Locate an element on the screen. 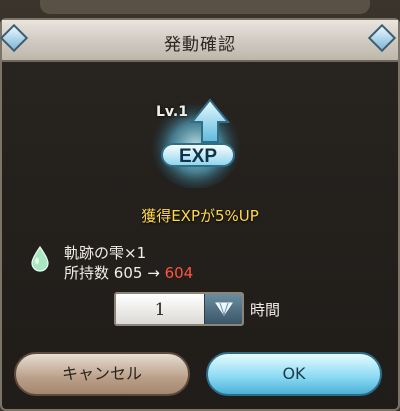  background-banner is located at coordinates (205, 7).